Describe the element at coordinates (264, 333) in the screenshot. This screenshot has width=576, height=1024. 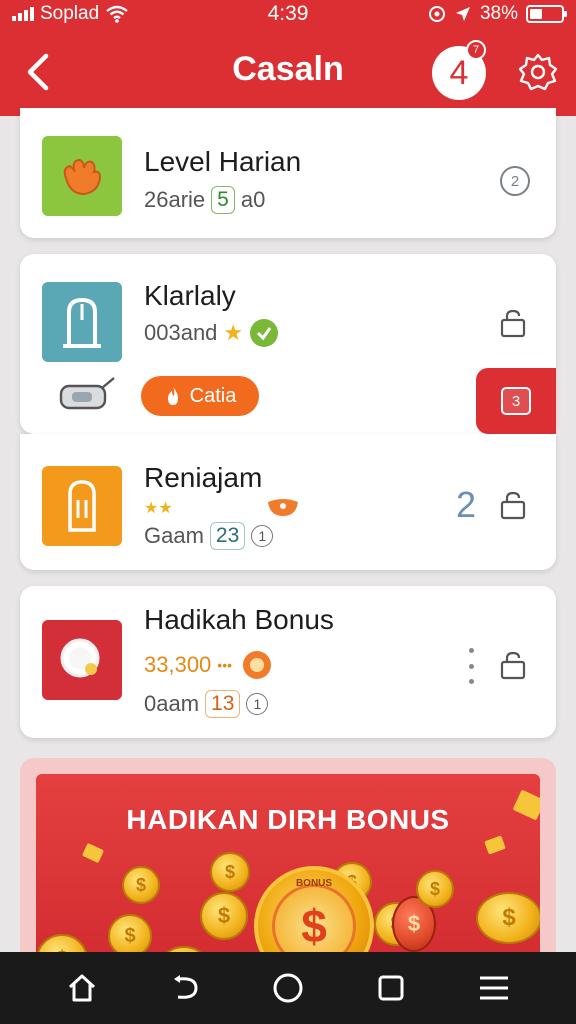
I see `check-badge-icon` at that location.